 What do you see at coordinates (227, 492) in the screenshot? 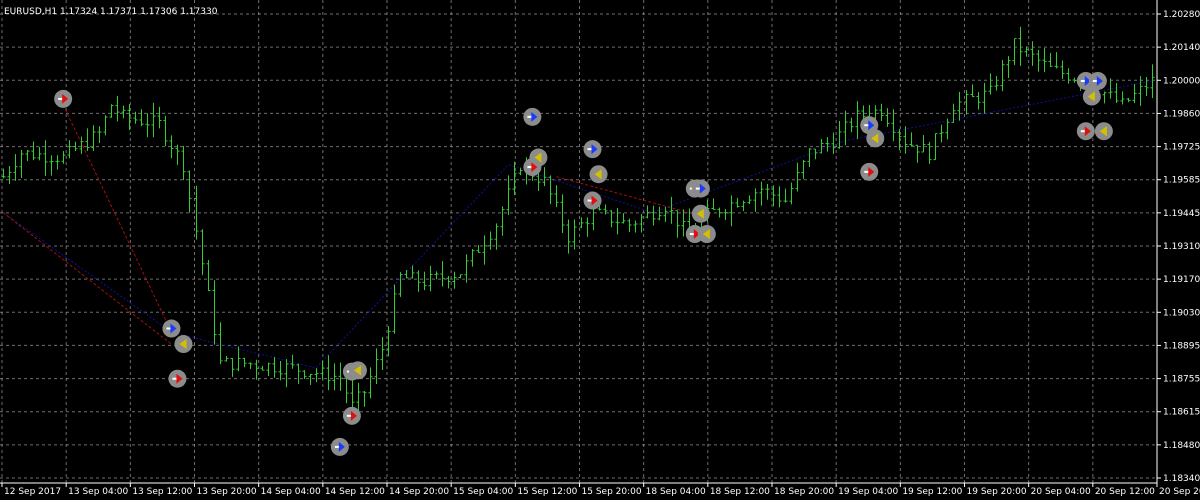
I see `time-tick-label: 13 Sep 20:00` at bounding box center [227, 492].